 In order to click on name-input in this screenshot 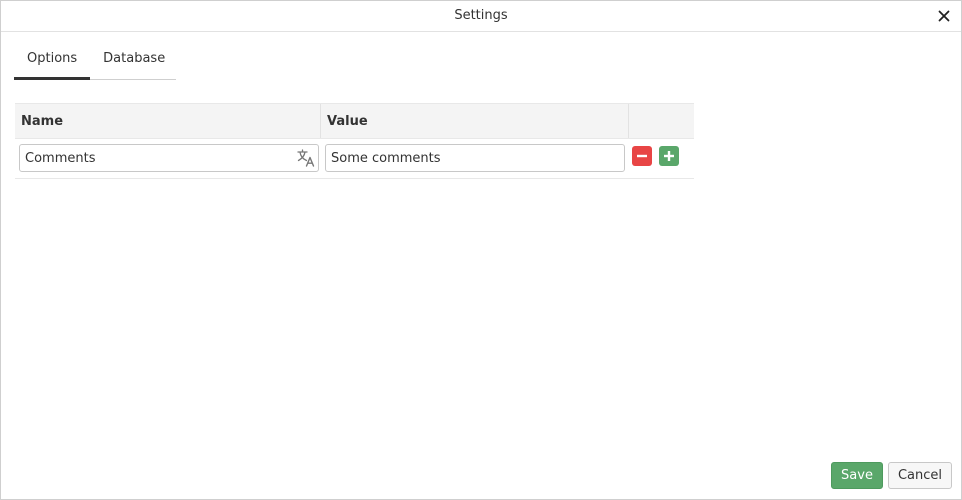, I will do `click(155, 158)`.